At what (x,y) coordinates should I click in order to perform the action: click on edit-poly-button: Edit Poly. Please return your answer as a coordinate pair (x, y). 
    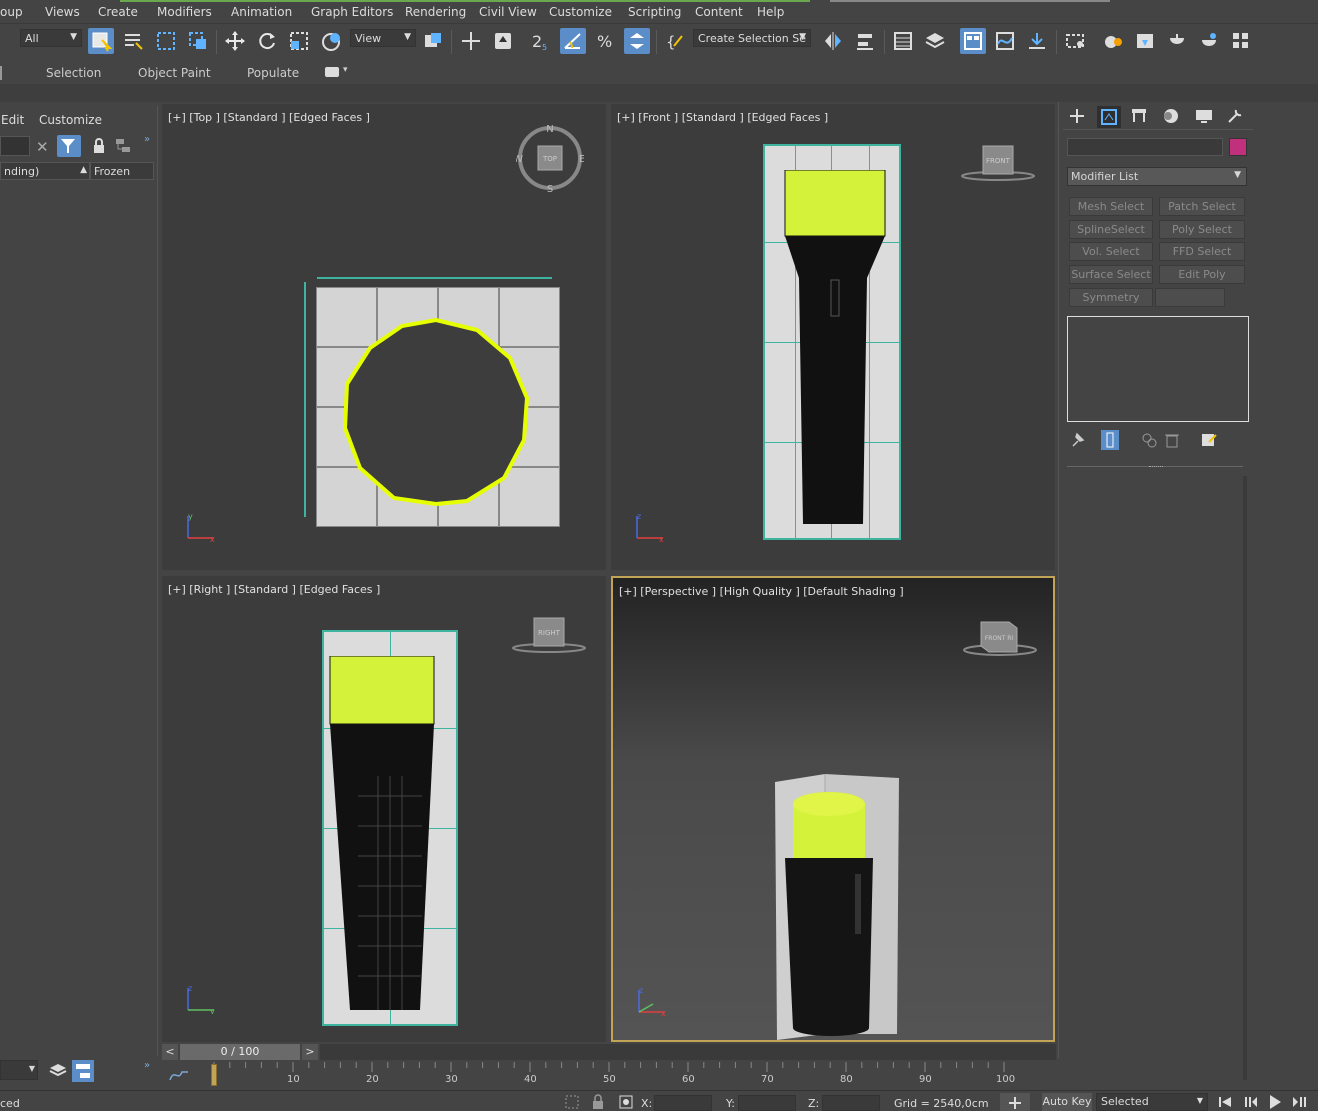
    Looking at the image, I should click on (1202, 274).